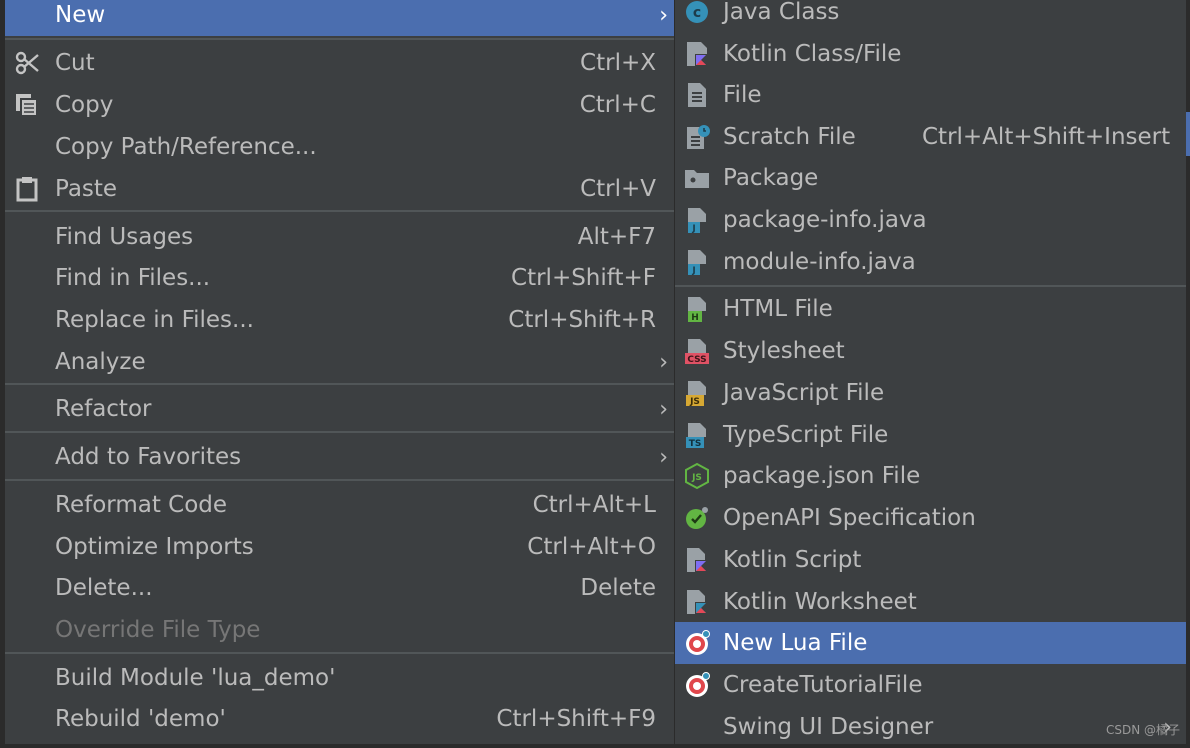 This screenshot has width=1190, height=748. I want to click on menu-item-build-module: Build Module 'lua_demo', so click(339, 678).